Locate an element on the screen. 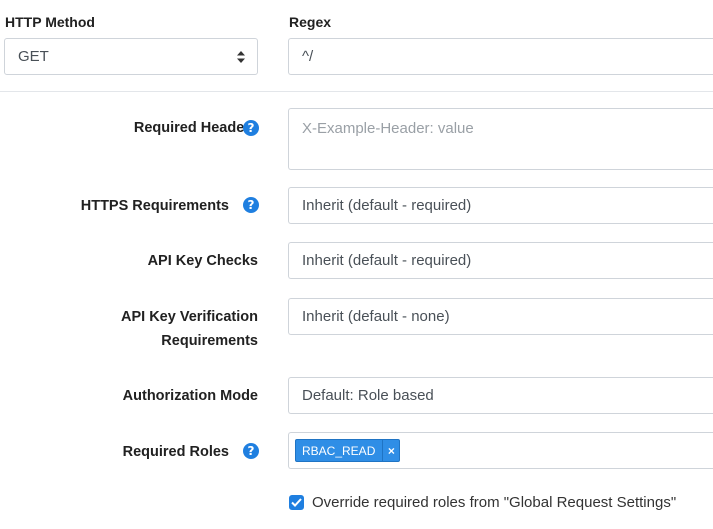 The width and height of the screenshot is (713, 529). checkmark-icon is located at coordinates (296, 502).